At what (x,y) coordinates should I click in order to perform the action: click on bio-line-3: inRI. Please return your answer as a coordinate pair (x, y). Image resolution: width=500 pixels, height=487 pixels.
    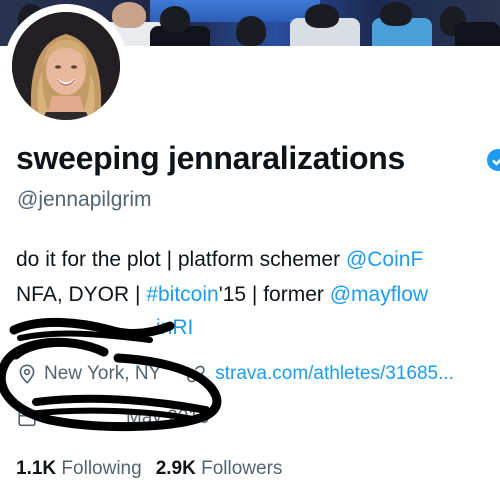
    Looking at the image, I should click on (258, 328).